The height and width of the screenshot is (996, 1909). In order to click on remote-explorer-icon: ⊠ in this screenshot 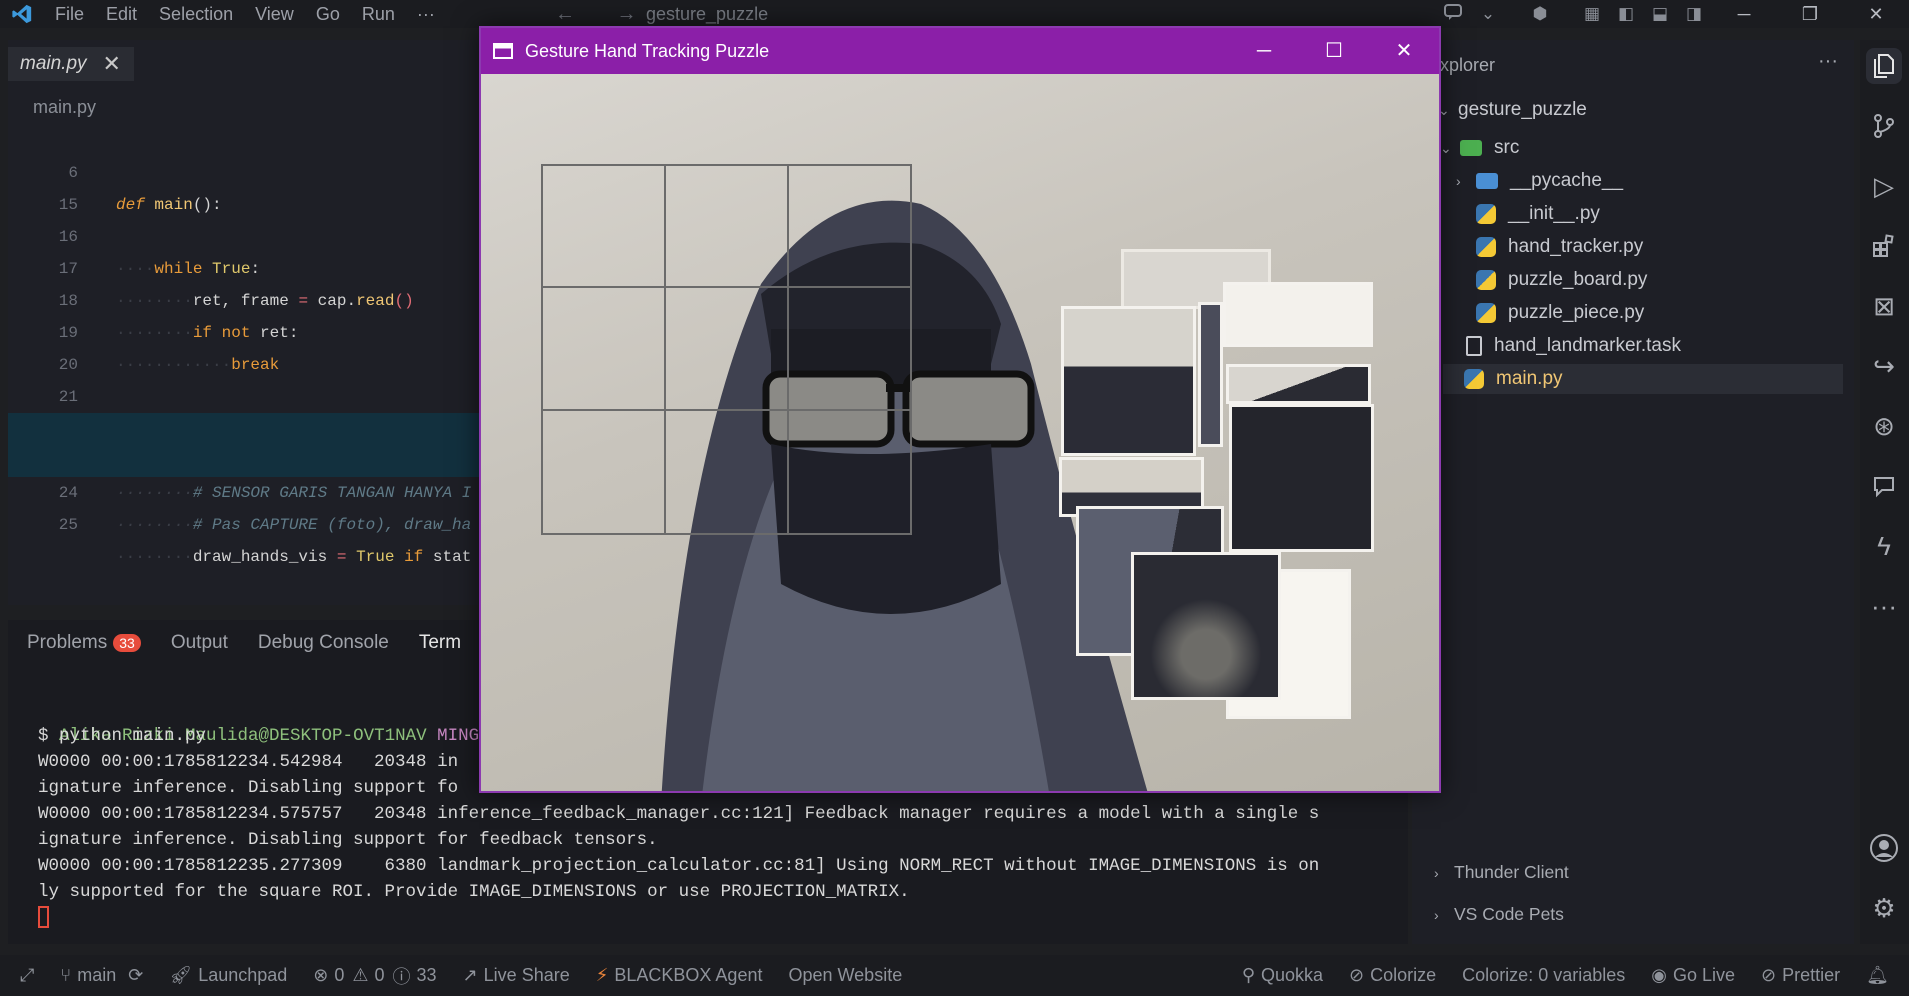, I will do `click(1884, 306)`.